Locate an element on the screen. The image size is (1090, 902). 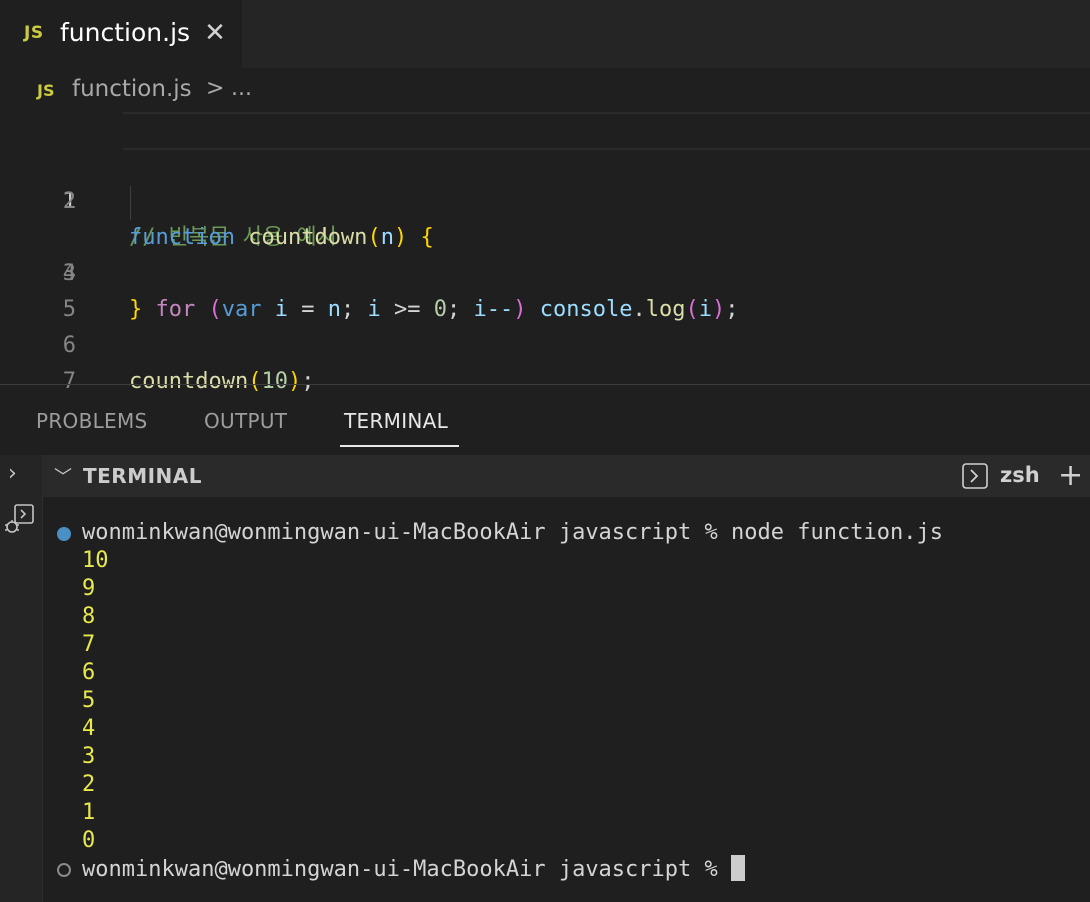
editor-tab-function-js: JS function.js ✕ is located at coordinates (121, 34).